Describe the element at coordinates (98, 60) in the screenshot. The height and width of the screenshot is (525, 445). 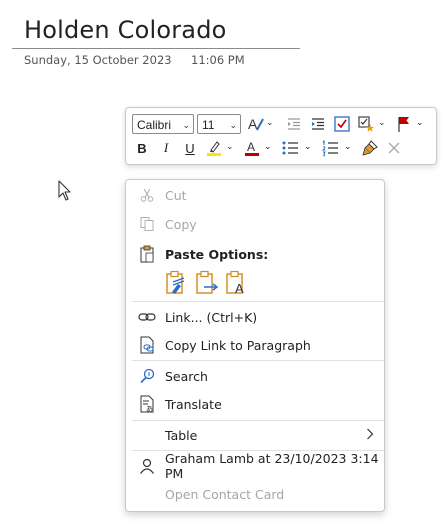
I see `page-date: Sunday, 15 October 2023` at that location.